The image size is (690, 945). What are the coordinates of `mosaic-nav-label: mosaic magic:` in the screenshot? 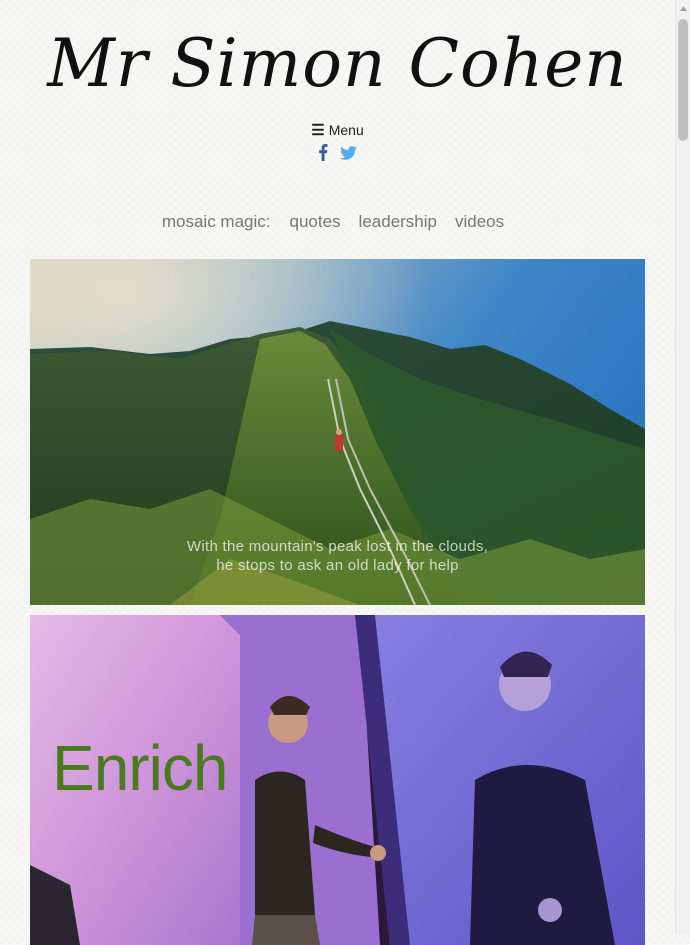 It's located at (216, 221).